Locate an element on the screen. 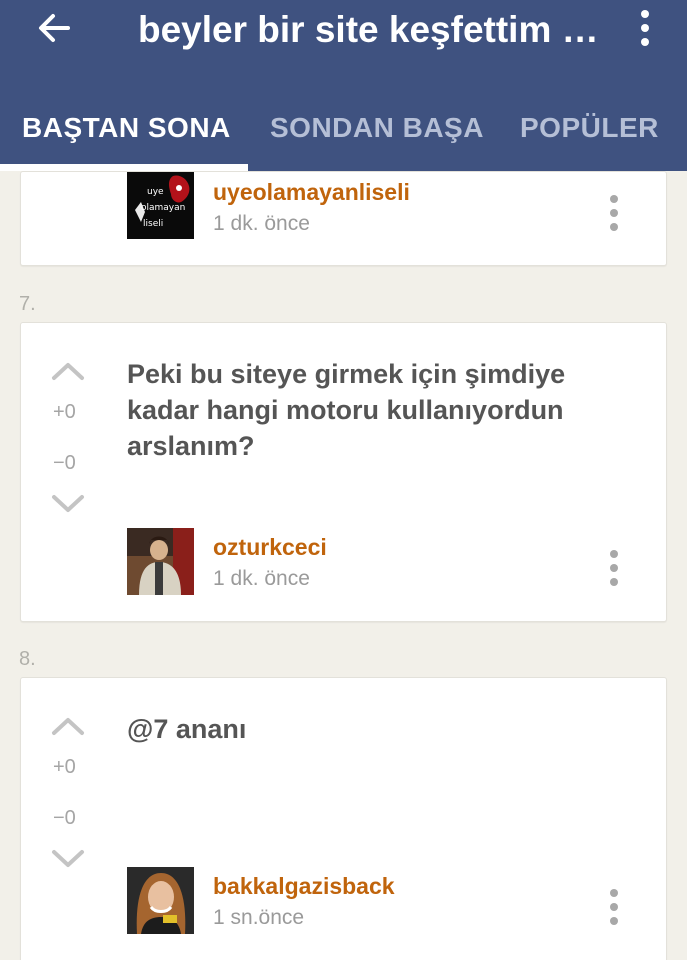  avatar: uye olamayan liseli is located at coordinates (160, 205).